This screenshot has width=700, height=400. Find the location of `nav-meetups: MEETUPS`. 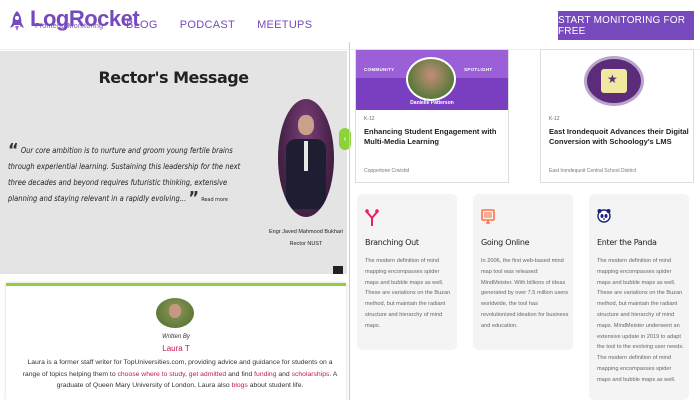

nav-meetups: MEETUPS is located at coordinates (284, 25).